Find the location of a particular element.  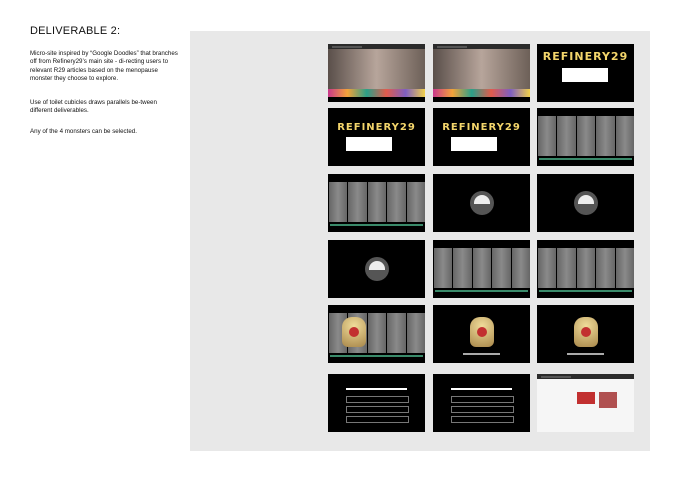

screenshot-thumbnail-article is located at coordinates (585, 403).